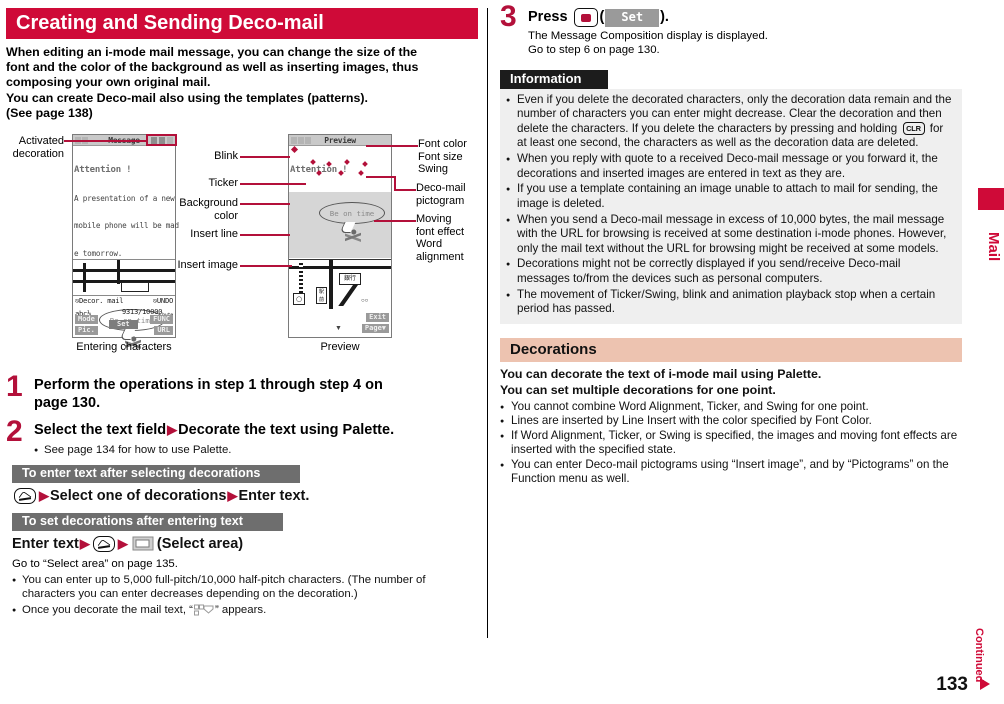 The image size is (1004, 704). I want to click on leader-moving-font-effect, so click(395, 221).